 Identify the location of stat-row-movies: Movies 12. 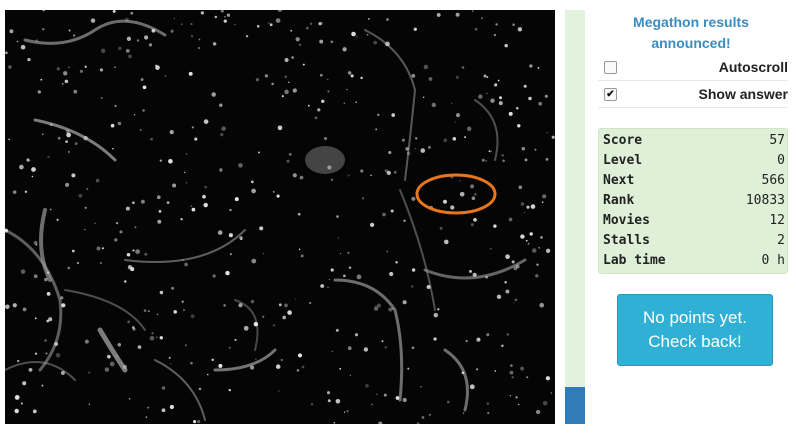
(693, 221).